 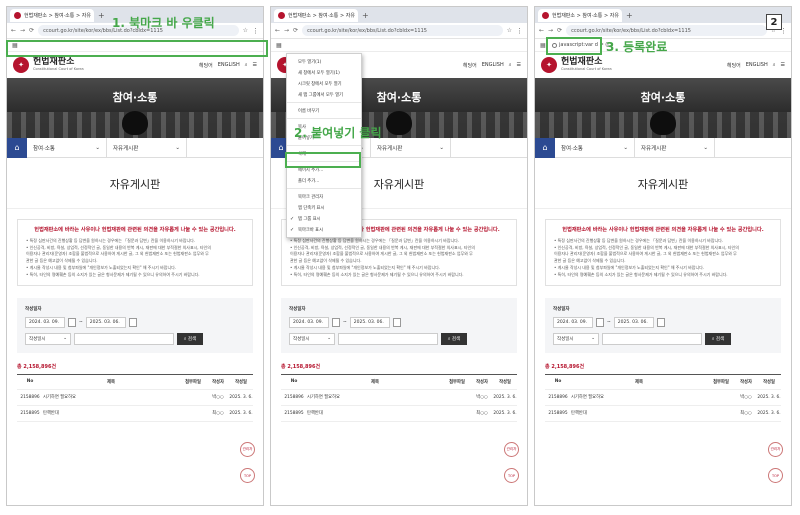 I want to click on bookmark-bar: ▦, so click(x=399, y=45).